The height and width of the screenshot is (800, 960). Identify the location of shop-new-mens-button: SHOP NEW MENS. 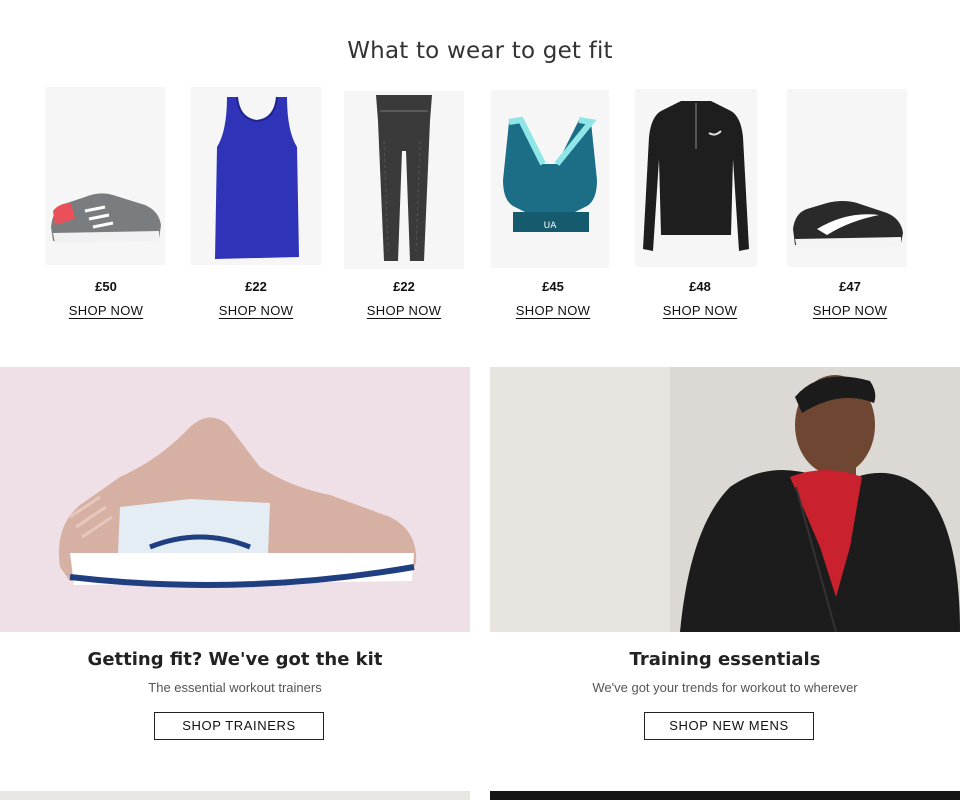
(729, 726).